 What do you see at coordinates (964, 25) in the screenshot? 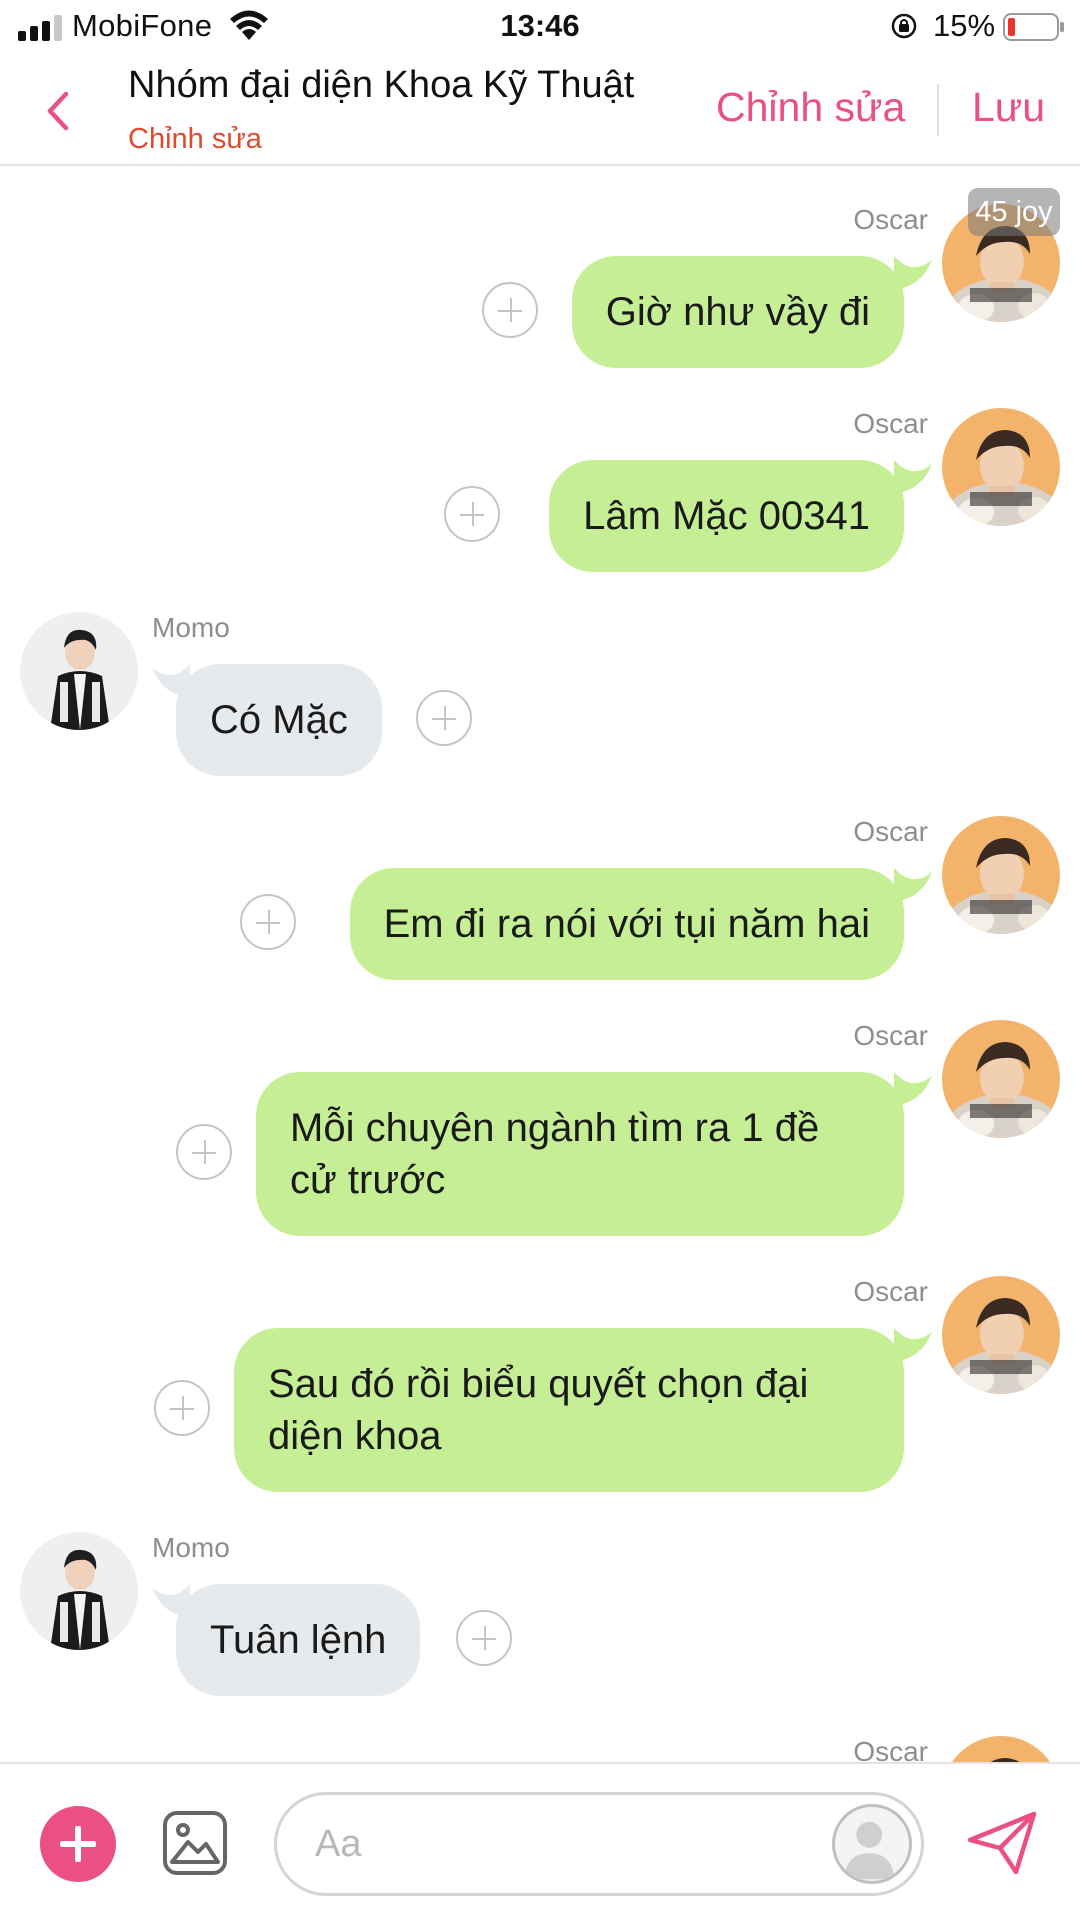
I see `battery-percent: 15%` at bounding box center [964, 25].